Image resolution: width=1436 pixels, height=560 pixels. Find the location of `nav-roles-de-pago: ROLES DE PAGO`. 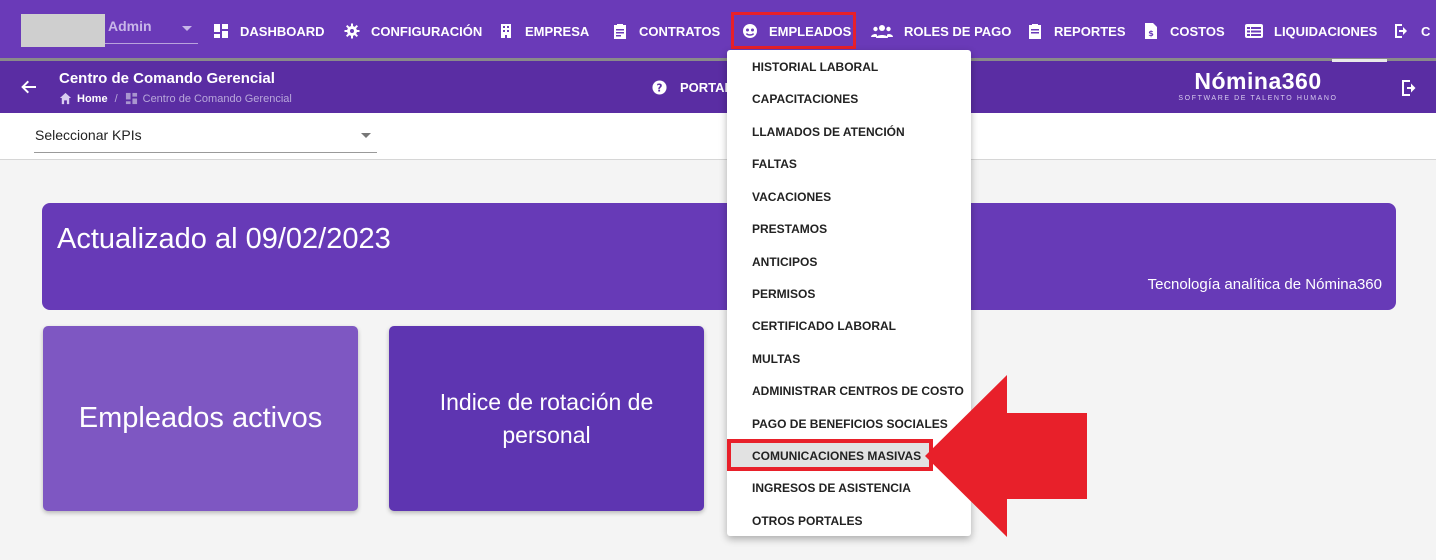

nav-roles-de-pago: ROLES DE PAGO is located at coordinates (941, 31).